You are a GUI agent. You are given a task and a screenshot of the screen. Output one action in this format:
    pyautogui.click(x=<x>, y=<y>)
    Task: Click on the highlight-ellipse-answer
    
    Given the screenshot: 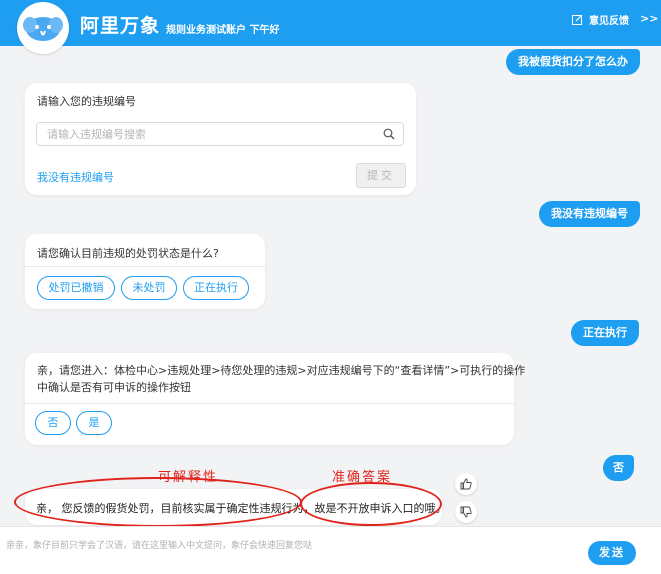 What is the action you would take?
    pyautogui.click(x=371, y=504)
    